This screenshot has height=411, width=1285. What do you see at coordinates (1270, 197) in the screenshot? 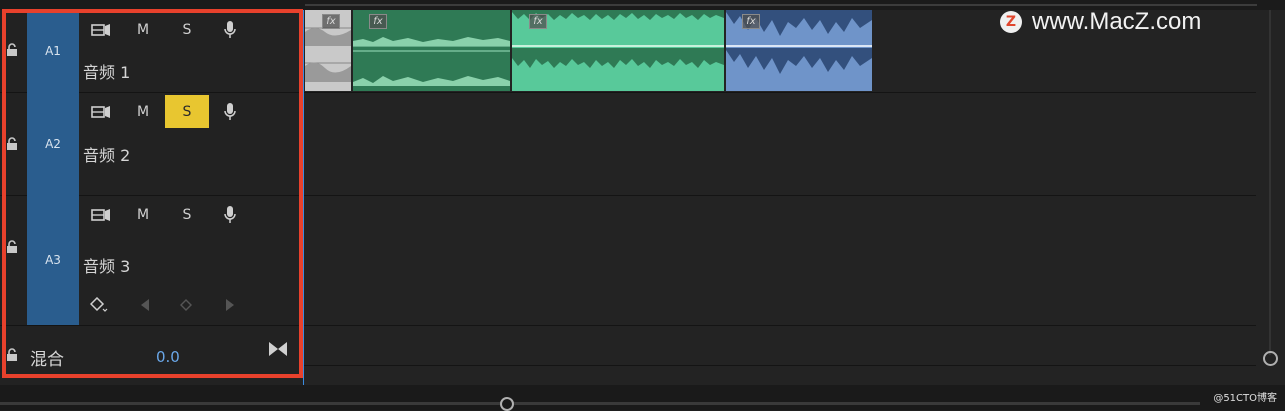
I see `vertical-scrollbar` at bounding box center [1270, 197].